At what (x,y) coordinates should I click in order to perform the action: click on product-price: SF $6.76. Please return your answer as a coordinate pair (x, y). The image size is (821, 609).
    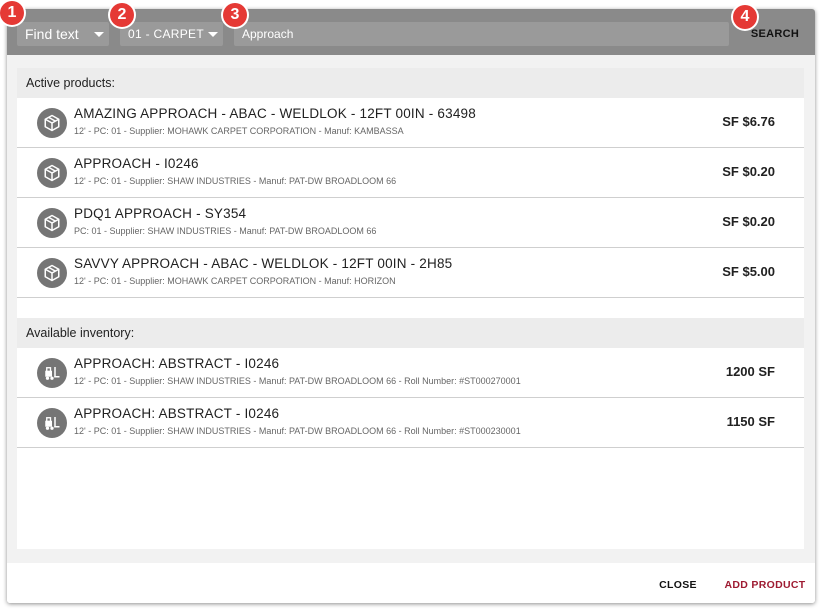
    Looking at the image, I should click on (748, 121).